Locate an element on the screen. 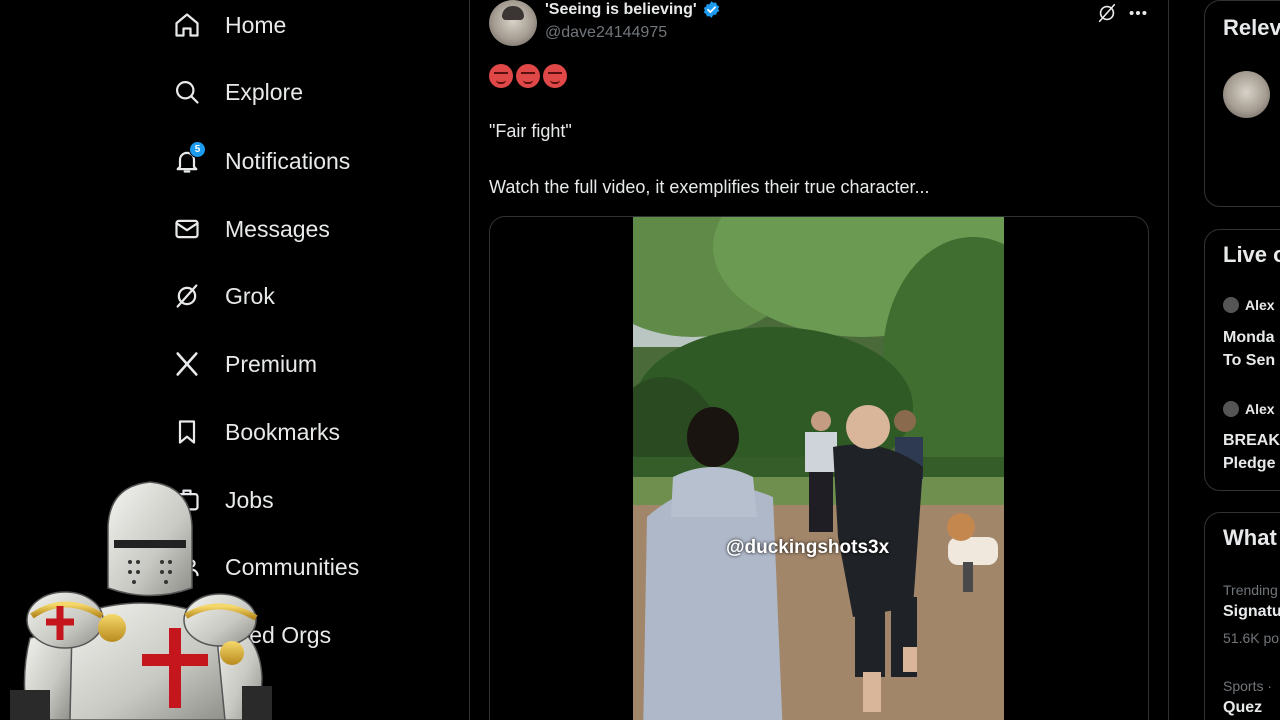  nav-item-messages: Messages is located at coordinates (251, 229).